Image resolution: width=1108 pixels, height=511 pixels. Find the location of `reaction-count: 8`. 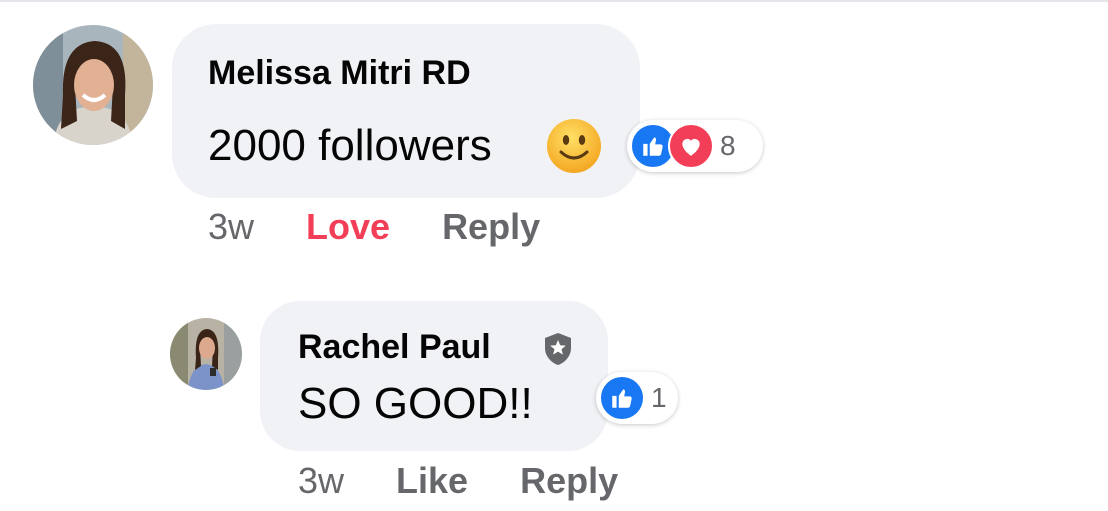

reaction-count: 8 is located at coordinates (728, 145).